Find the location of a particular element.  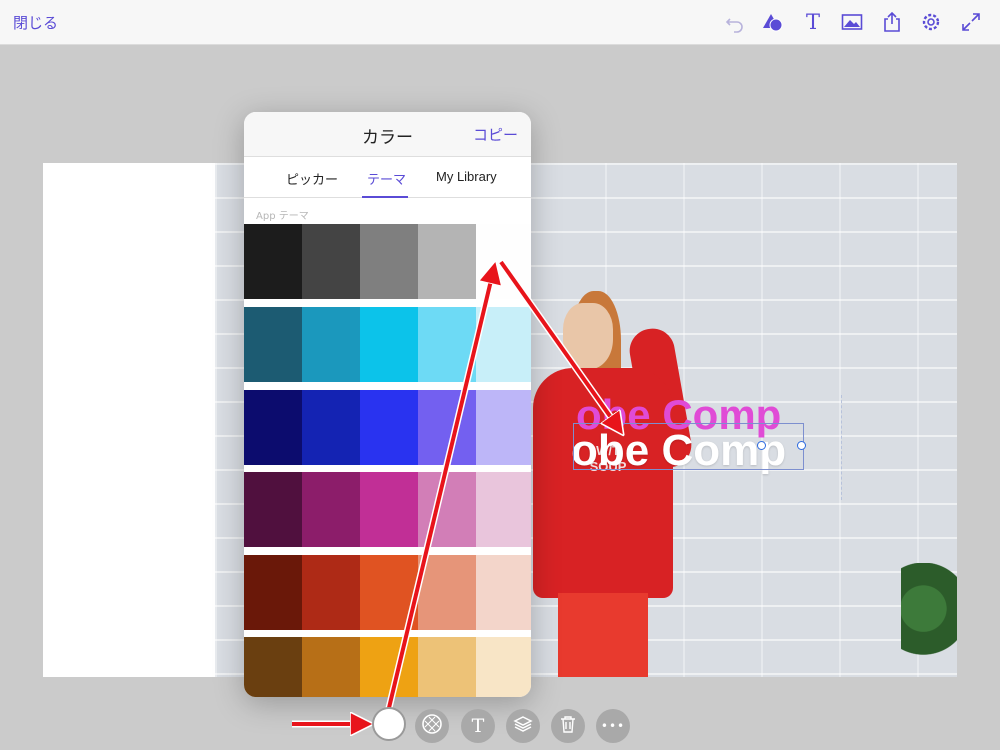

layers-icon is located at coordinates (523, 726).